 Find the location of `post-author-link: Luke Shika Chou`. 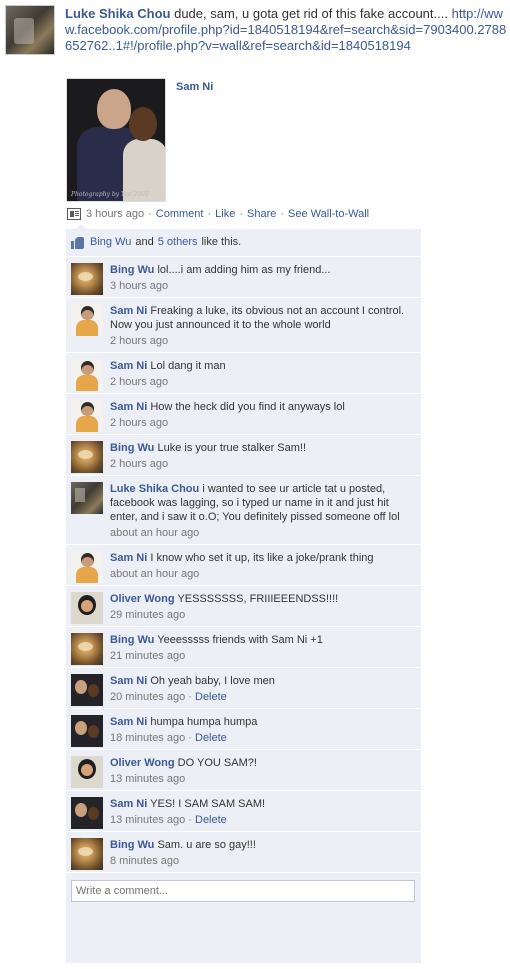

post-author-link: Luke Shika Chou is located at coordinates (117, 13).